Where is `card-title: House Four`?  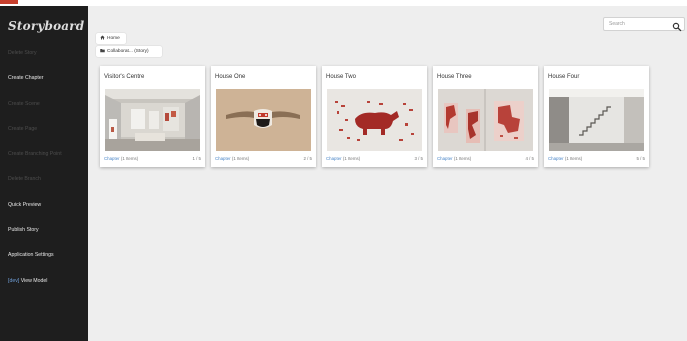
card-title: House Four is located at coordinates (564, 77).